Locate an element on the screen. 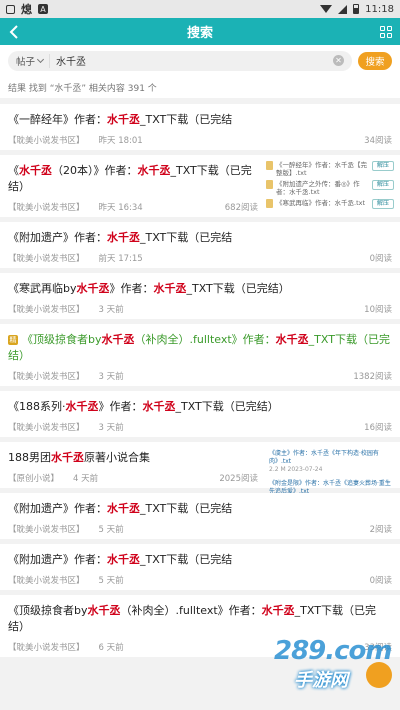  back-button is located at coordinates (14, 31).